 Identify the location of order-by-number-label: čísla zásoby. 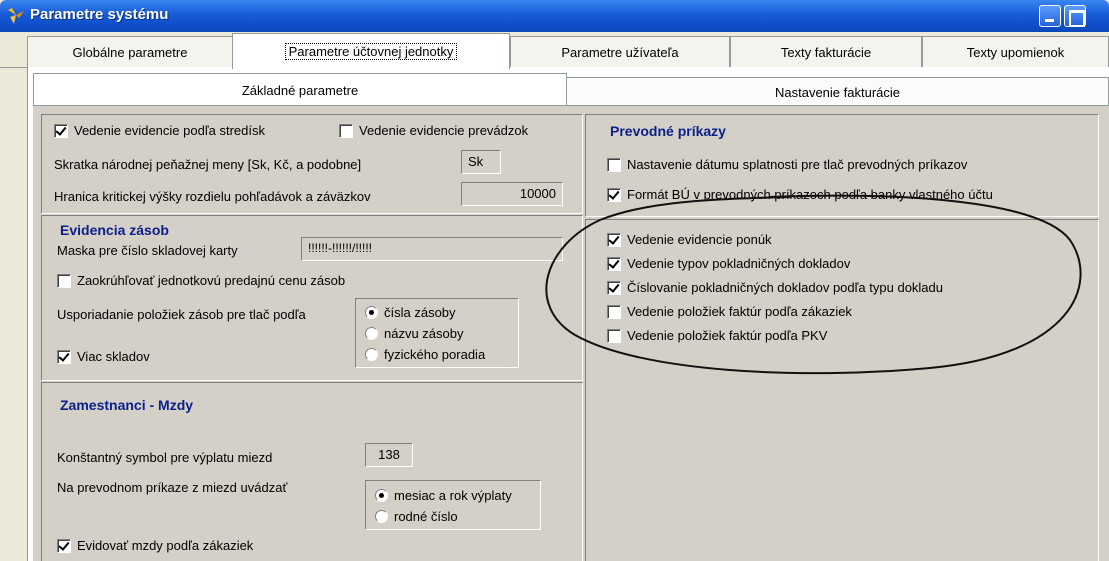
(420, 312).